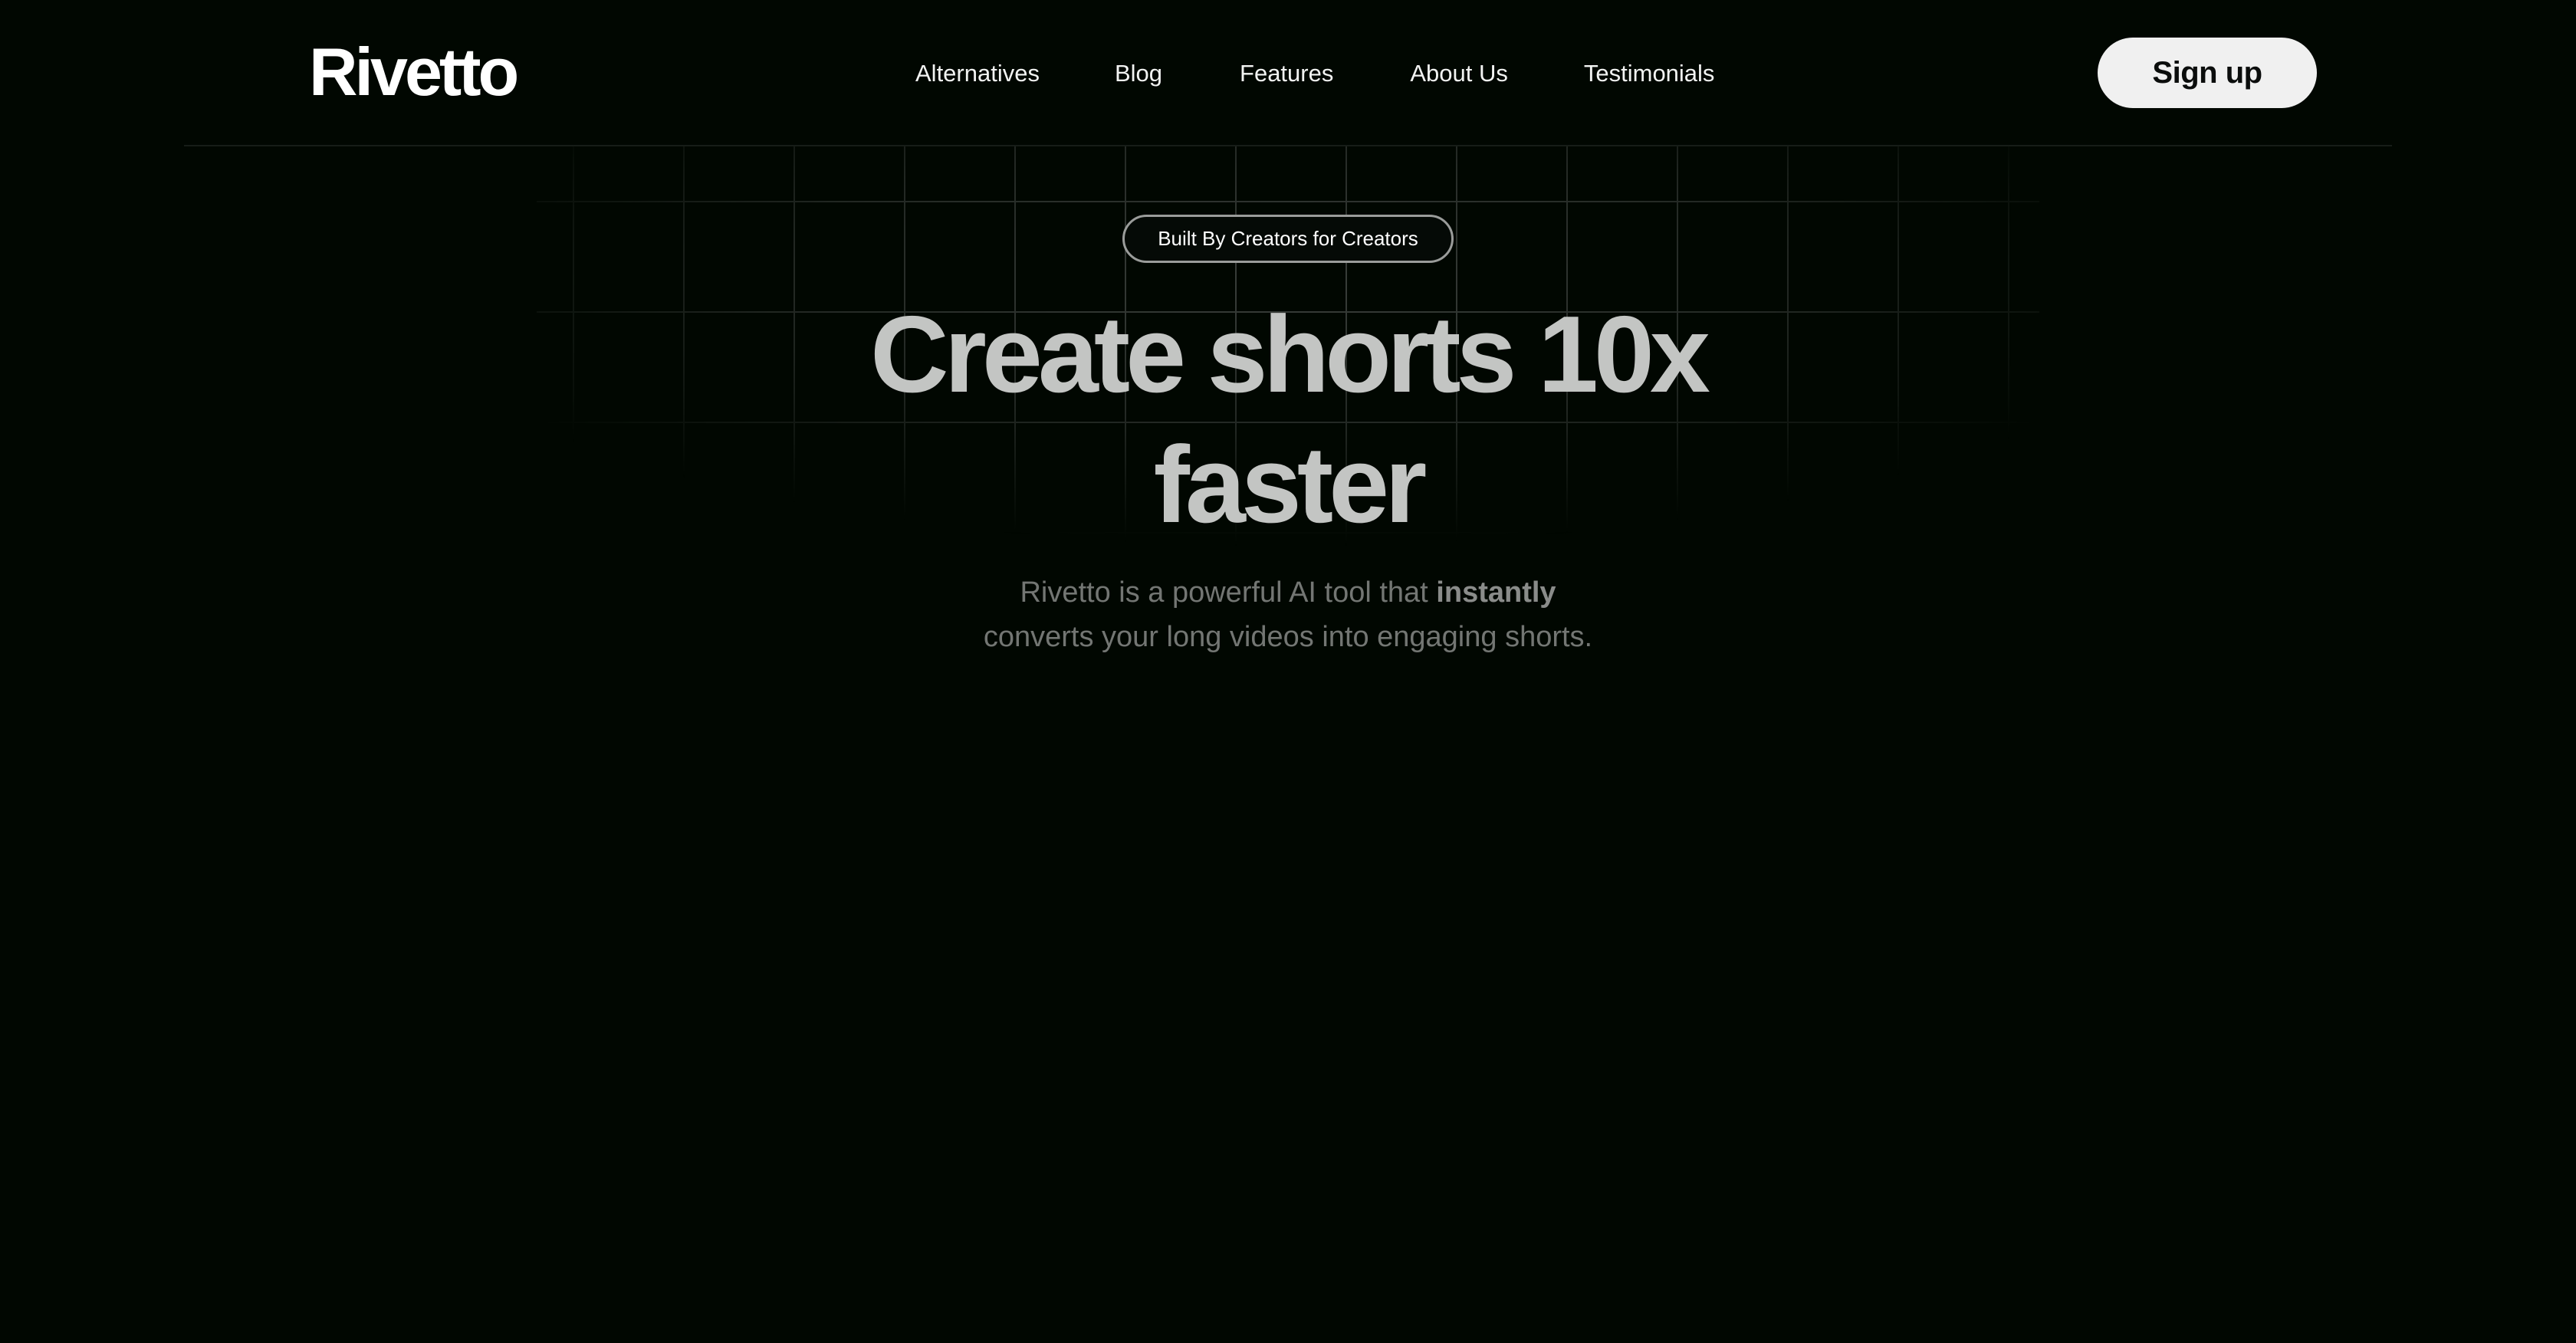 The image size is (2576, 1343). I want to click on hero-headline: Create shorts 10x faster, so click(1288, 420).